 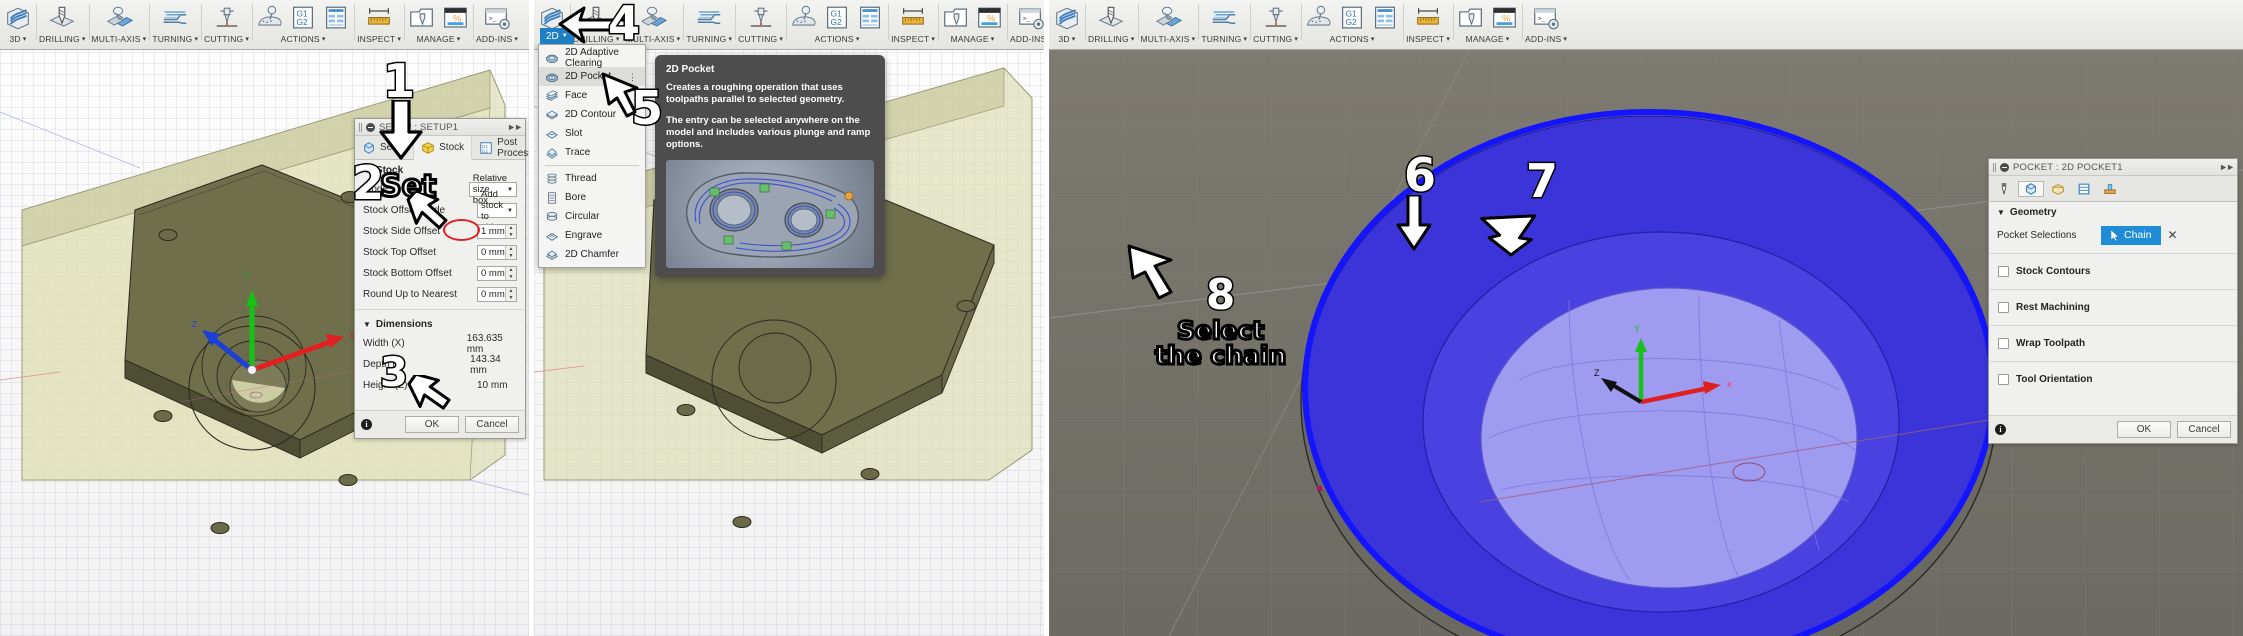 What do you see at coordinates (2144, 429) in the screenshot?
I see `pocket-ok-button: OK` at bounding box center [2144, 429].